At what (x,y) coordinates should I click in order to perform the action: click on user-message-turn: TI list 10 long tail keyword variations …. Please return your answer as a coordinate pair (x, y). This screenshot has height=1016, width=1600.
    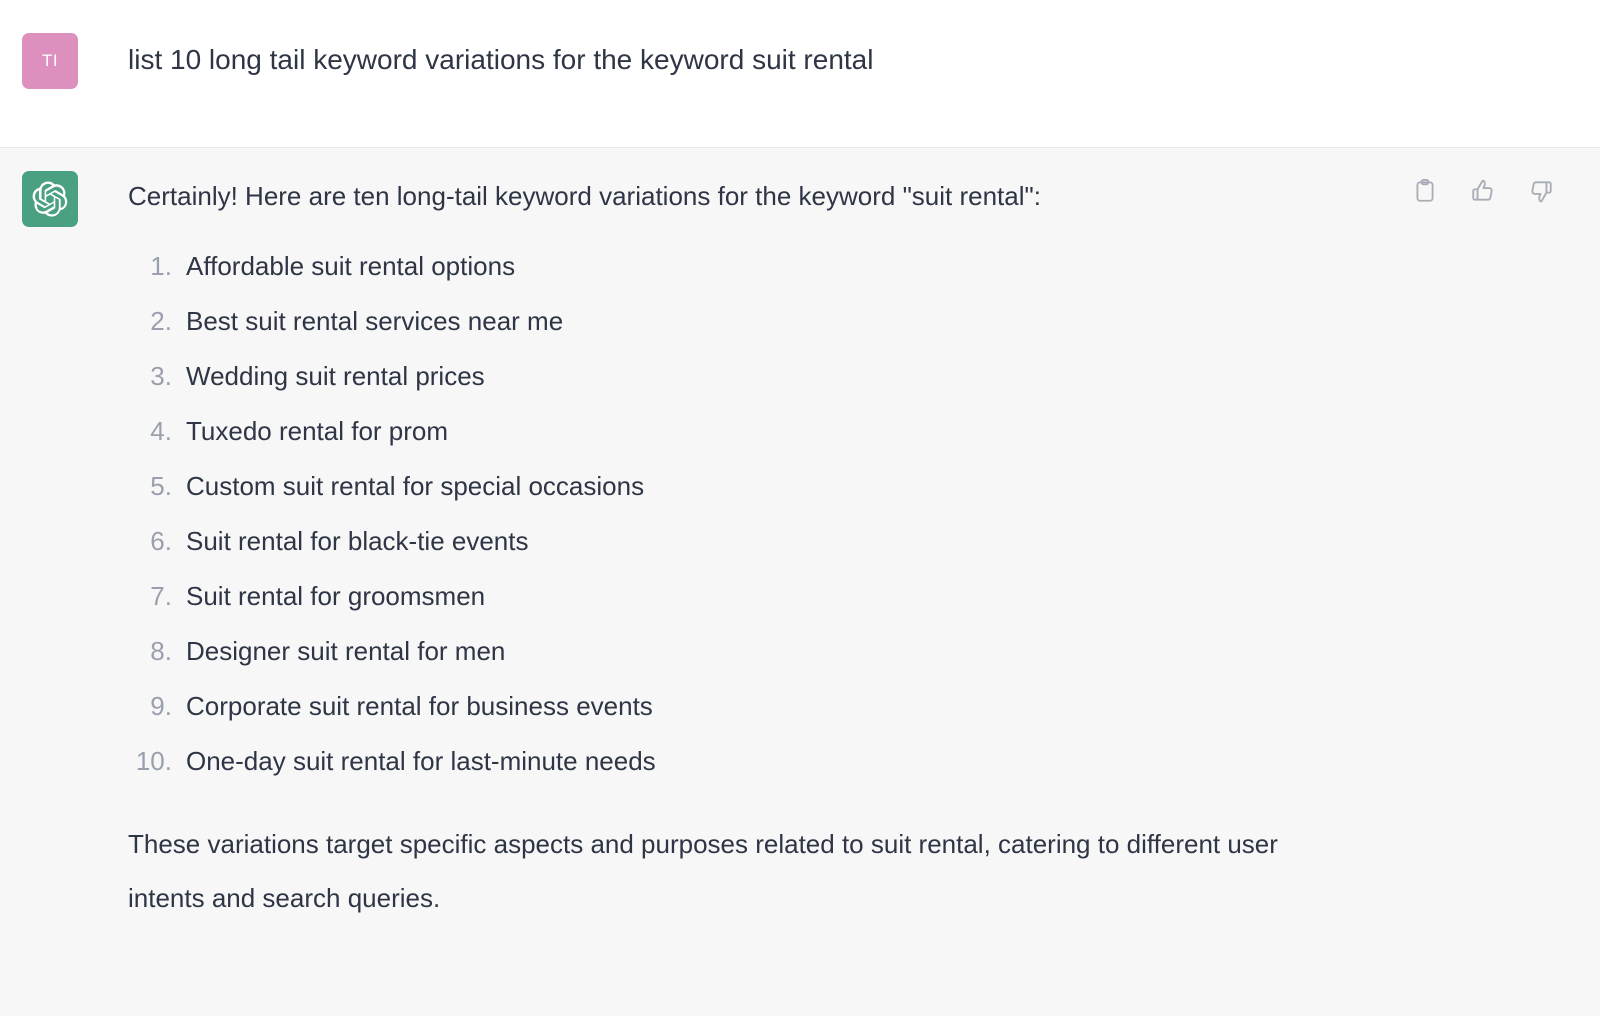
    Looking at the image, I should click on (800, 74).